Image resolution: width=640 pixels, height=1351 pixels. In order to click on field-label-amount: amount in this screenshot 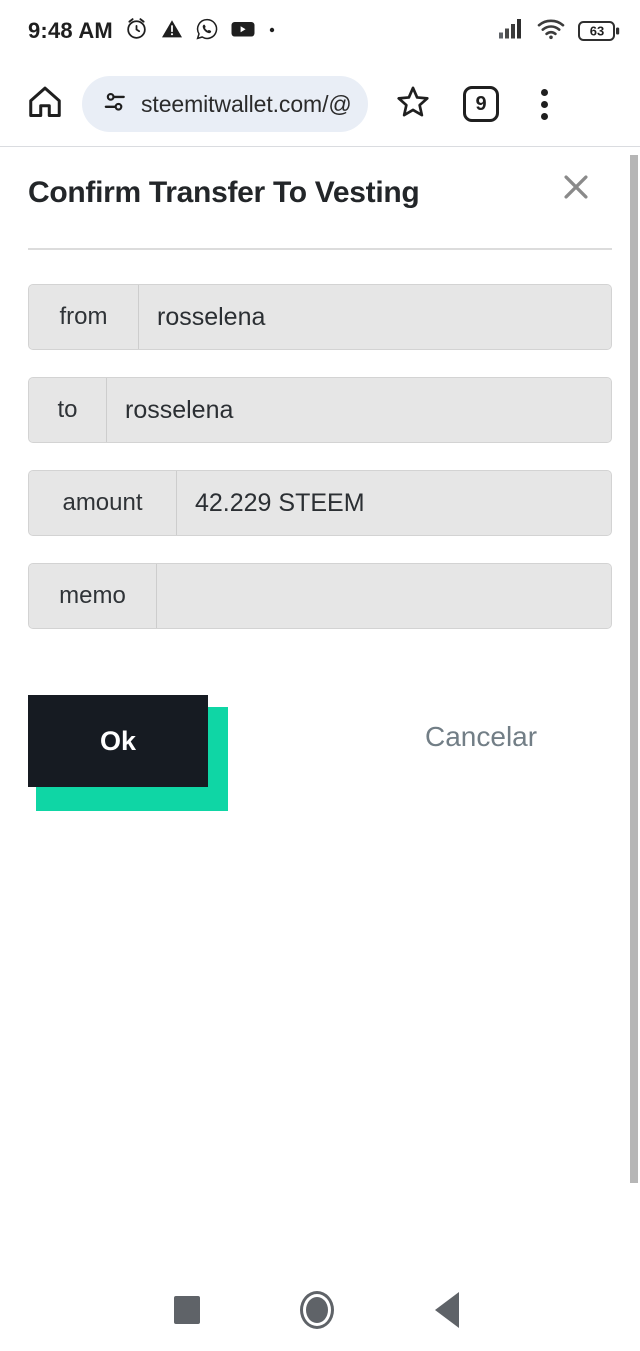, I will do `click(103, 503)`.